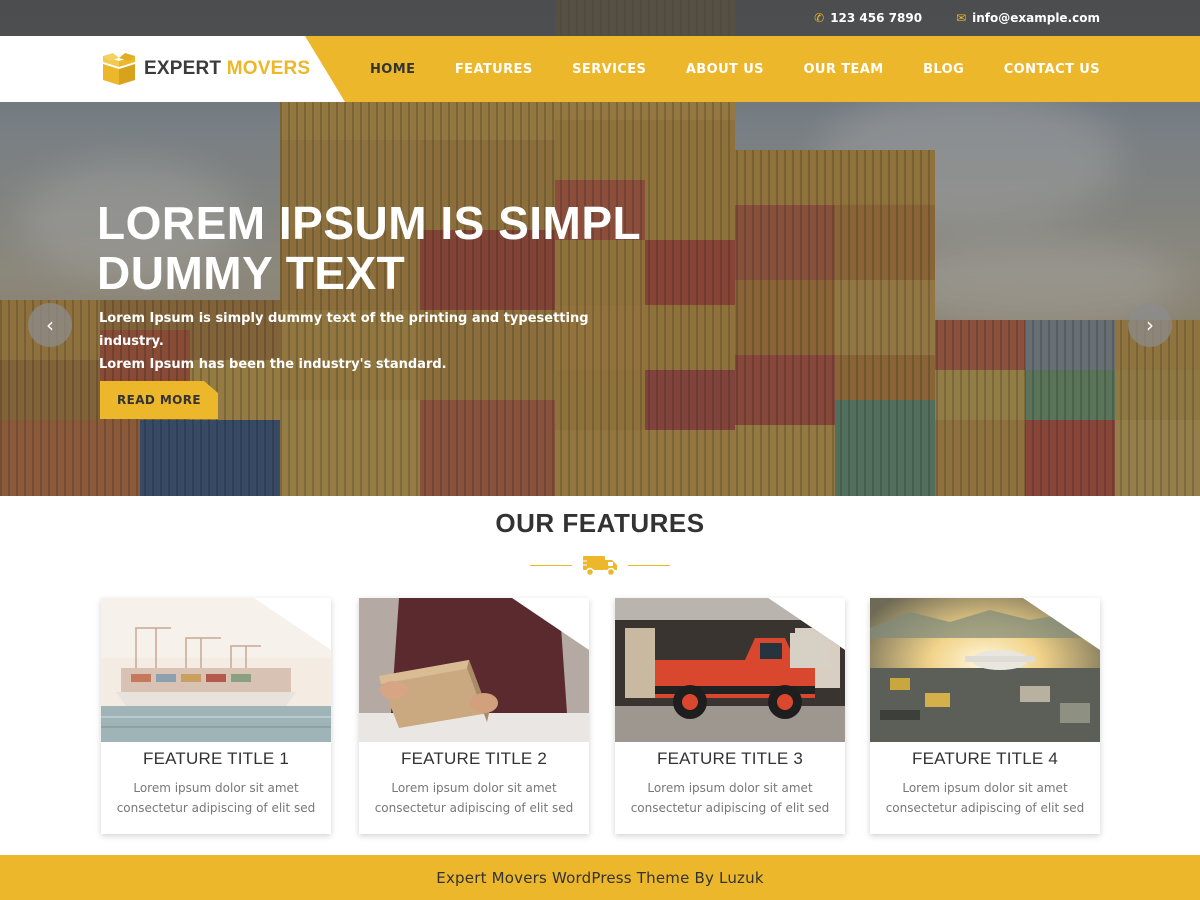 The height and width of the screenshot is (900, 1200). Describe the element at coordinates (216, 670) in the screenshot. I see `feature-image-port` at that location.